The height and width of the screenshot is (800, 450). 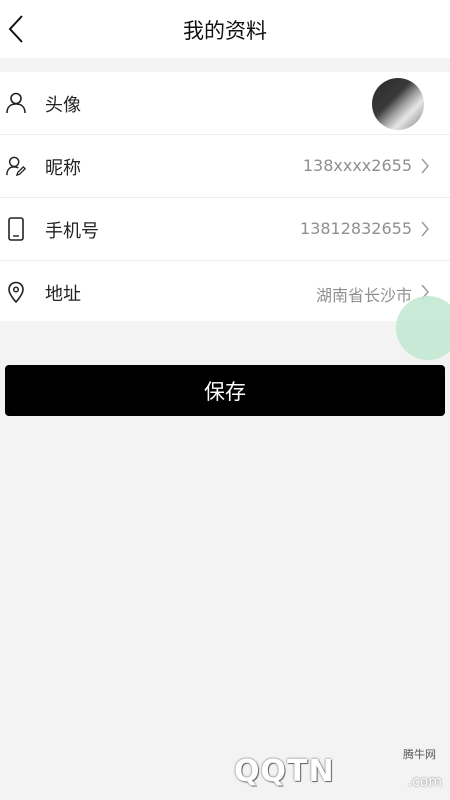 What do you see at coordinates (63, 294) in the screenshot?
I see `address-label: 地址` at bounding box center [63, 294].